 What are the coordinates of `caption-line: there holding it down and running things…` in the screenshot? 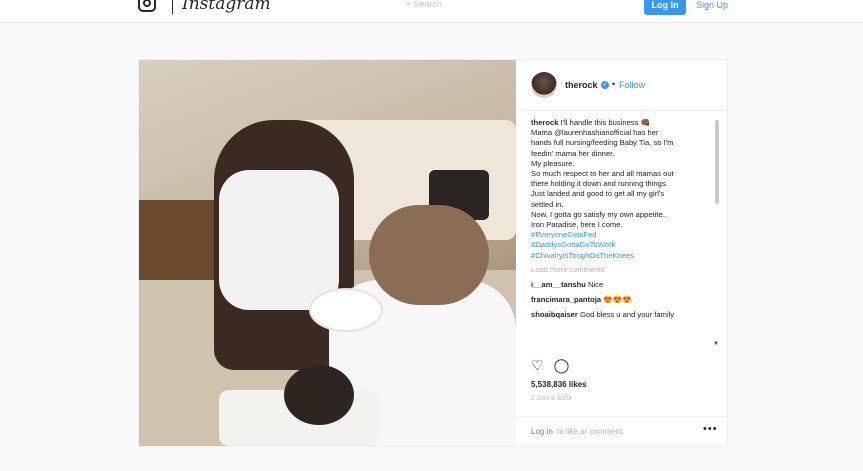 It's located at (599, 184).